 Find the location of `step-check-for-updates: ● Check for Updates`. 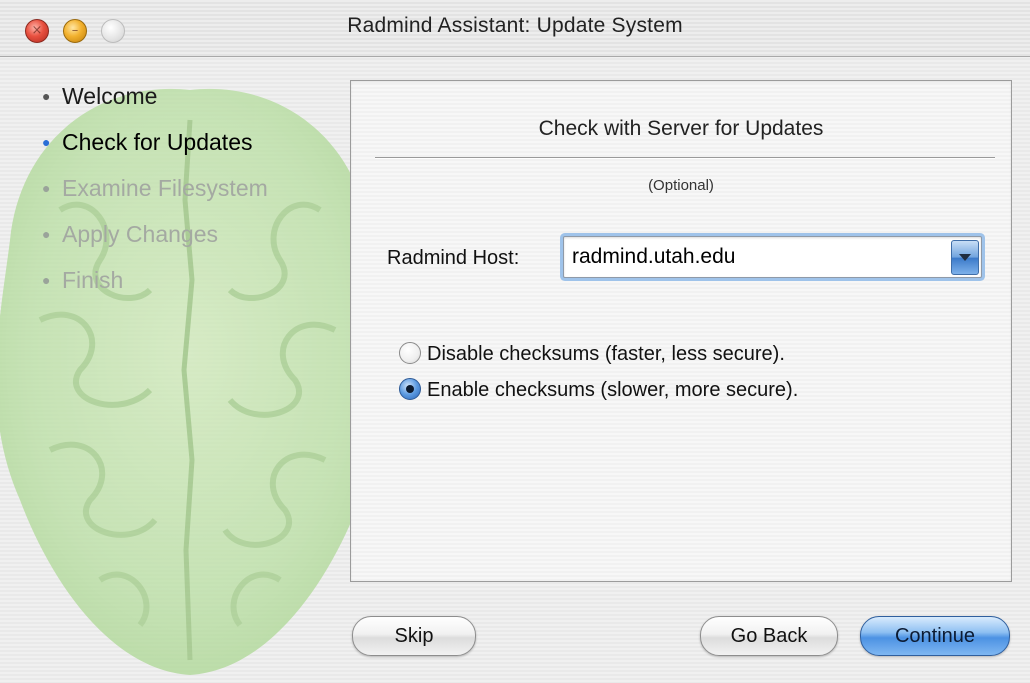

step-check-for-updates: ● Check for Updates is located at coordinates (155, 149).